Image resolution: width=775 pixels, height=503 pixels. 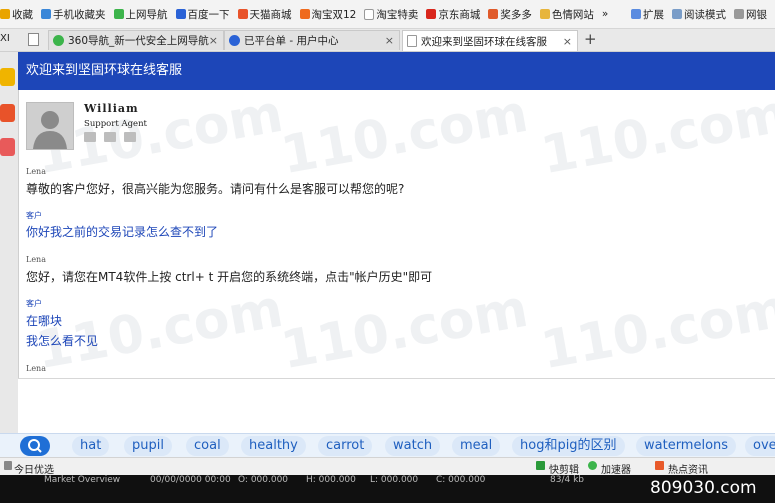 What do you see at coordinates (564, 468) in the screenshot?
I see `status-item: 快剪辑` at bounding box center [564, 468].